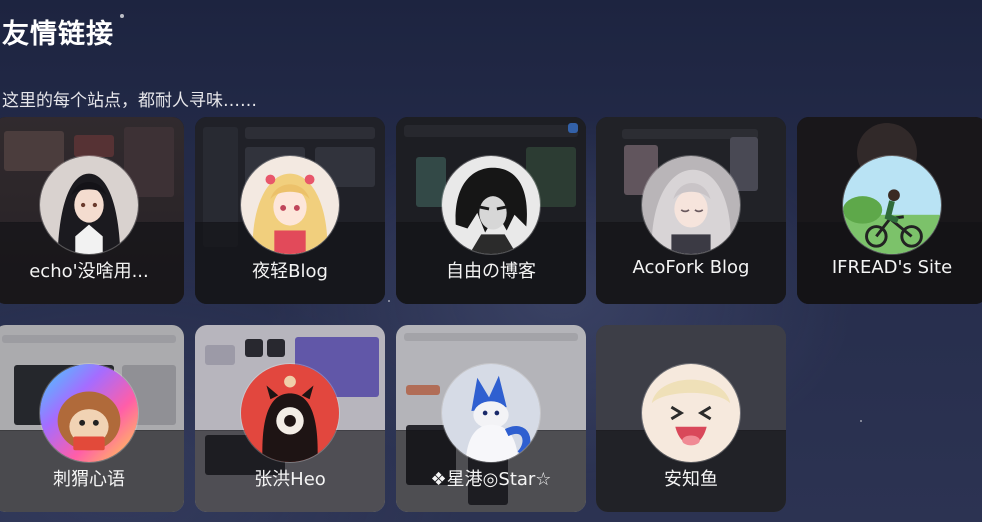  What do you see at coordinates (290, 271) in the screenshot?
I see `friend-link-name: 夜轻Blog` at bounding box center [290, 271].